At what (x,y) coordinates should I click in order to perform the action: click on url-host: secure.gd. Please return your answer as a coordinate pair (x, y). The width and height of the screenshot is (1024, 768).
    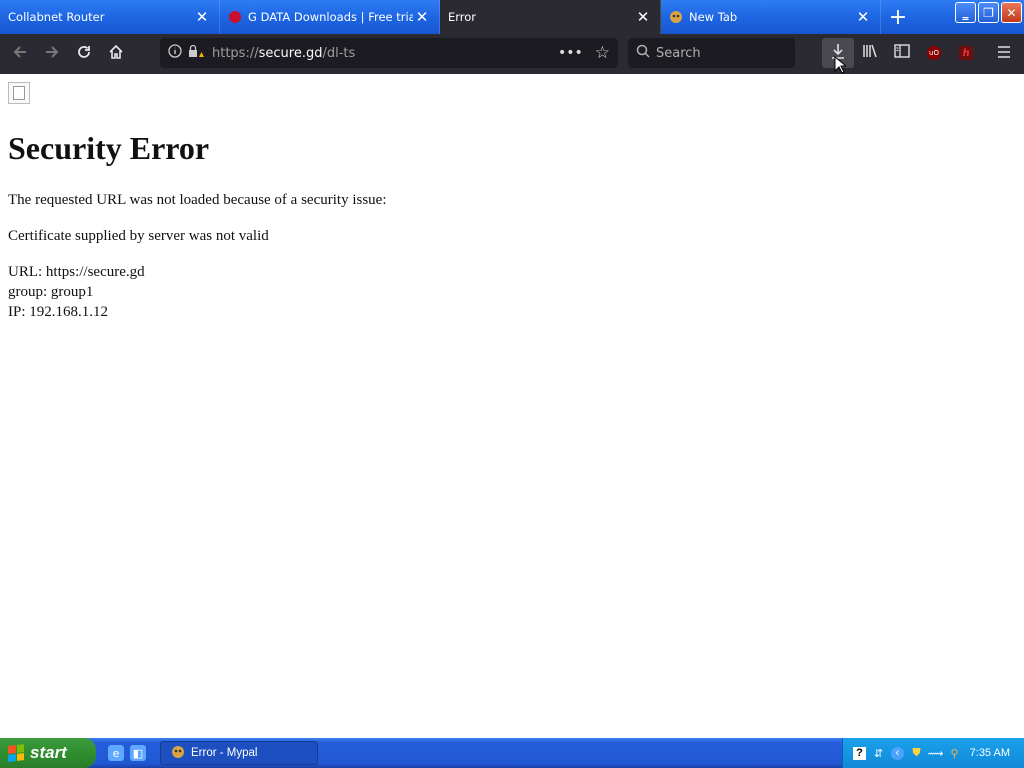
    Looking at the image, I should click on (290, 53).